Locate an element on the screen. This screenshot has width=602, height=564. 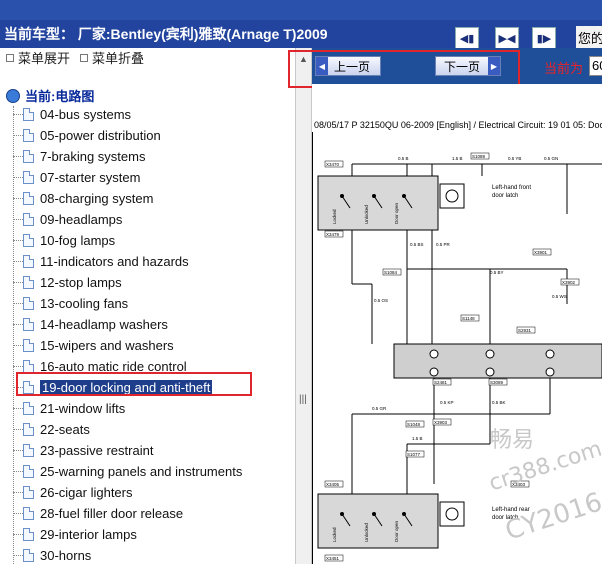
last-page-icon: ▮▶ is located at coordinates (544, 38).